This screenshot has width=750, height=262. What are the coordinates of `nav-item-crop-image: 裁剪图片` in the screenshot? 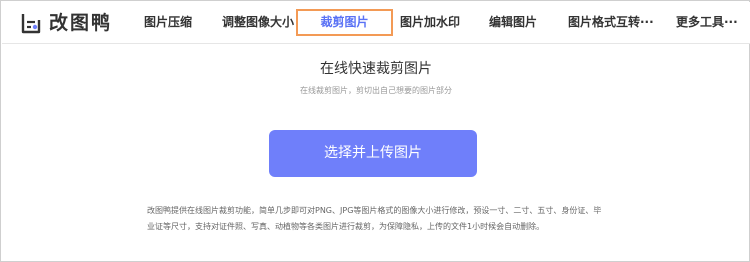 It's located at (344, 22).